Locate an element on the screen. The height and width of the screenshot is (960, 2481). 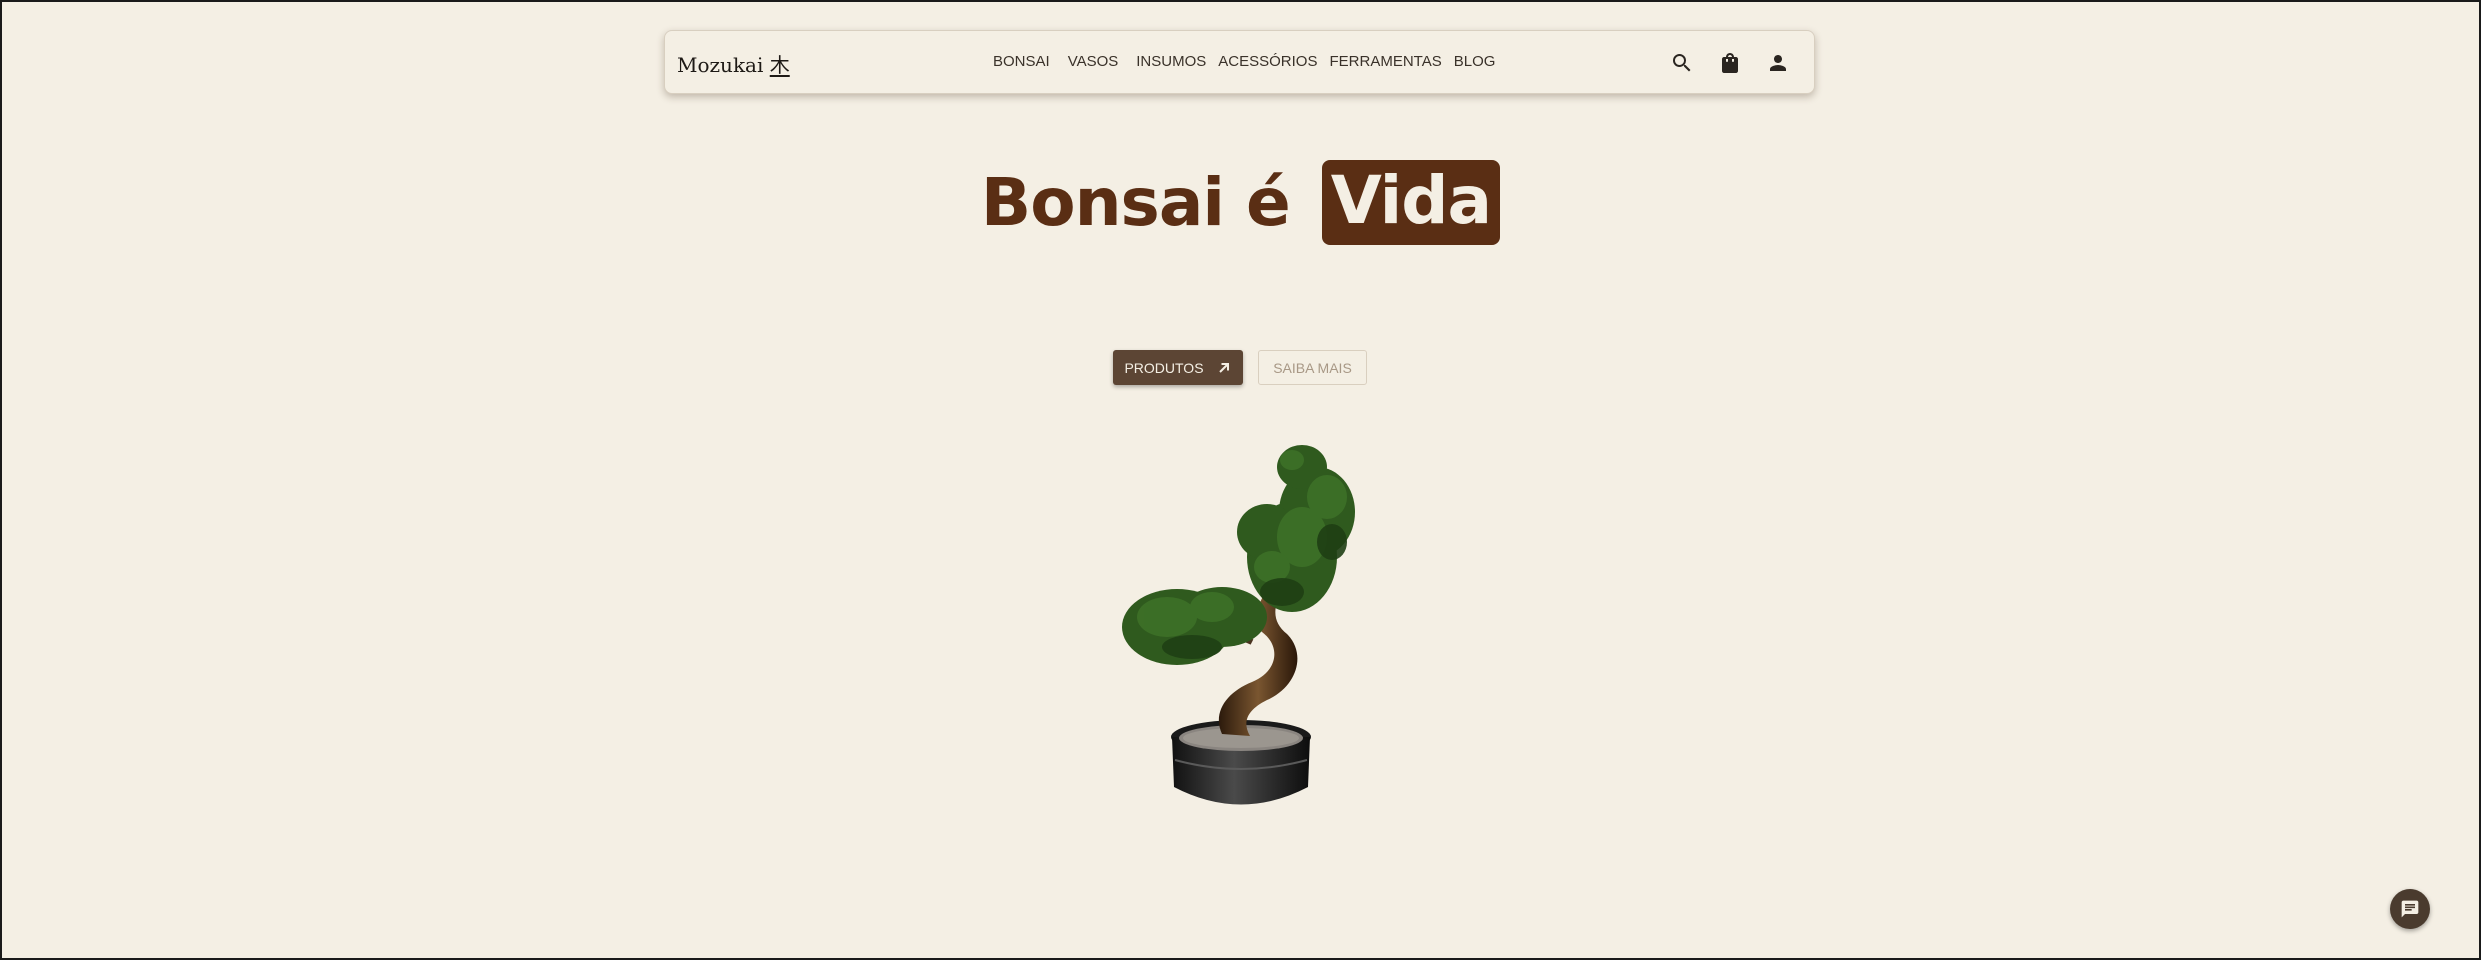
nav-link-vasos: VASOS is located at coordinates (1093, 61).